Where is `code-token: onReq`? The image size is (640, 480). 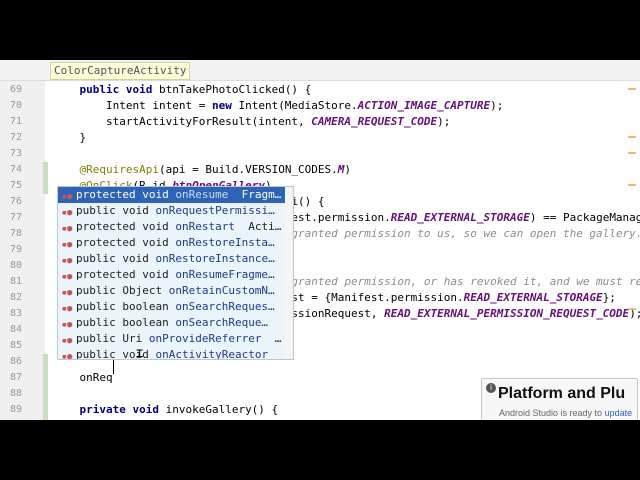 code-token: onReq is located at coordinates (83, 377).